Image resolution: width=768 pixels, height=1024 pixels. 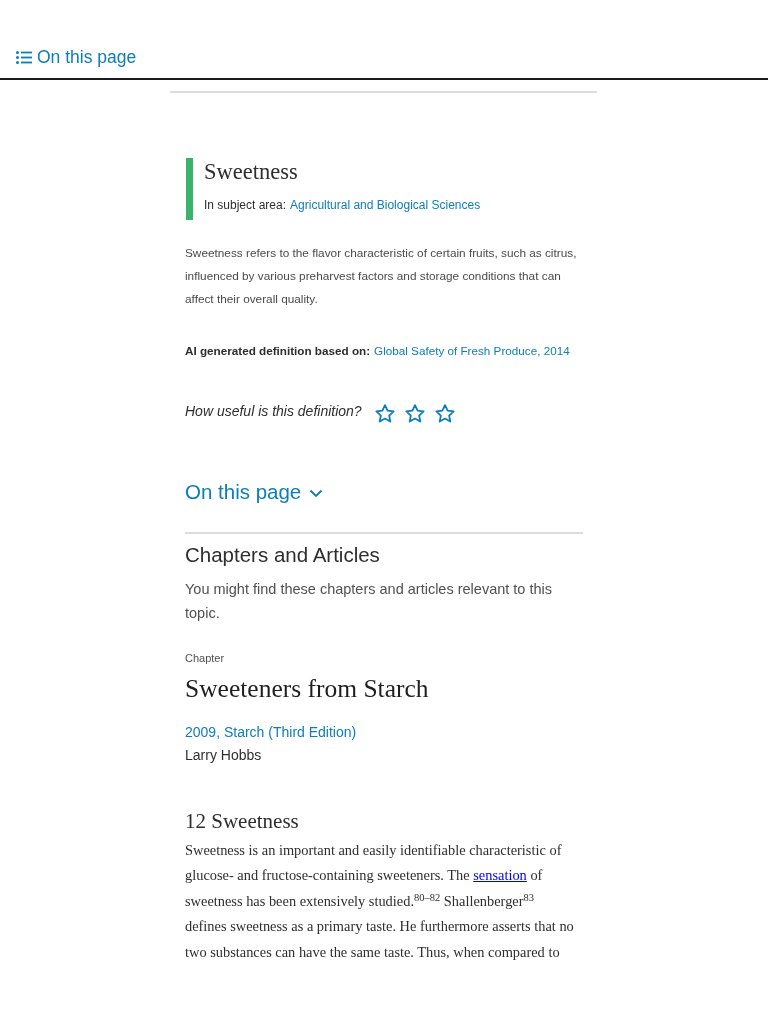 I want to click on source-label: AI generated definition based on:, so click(x=278, y=351).